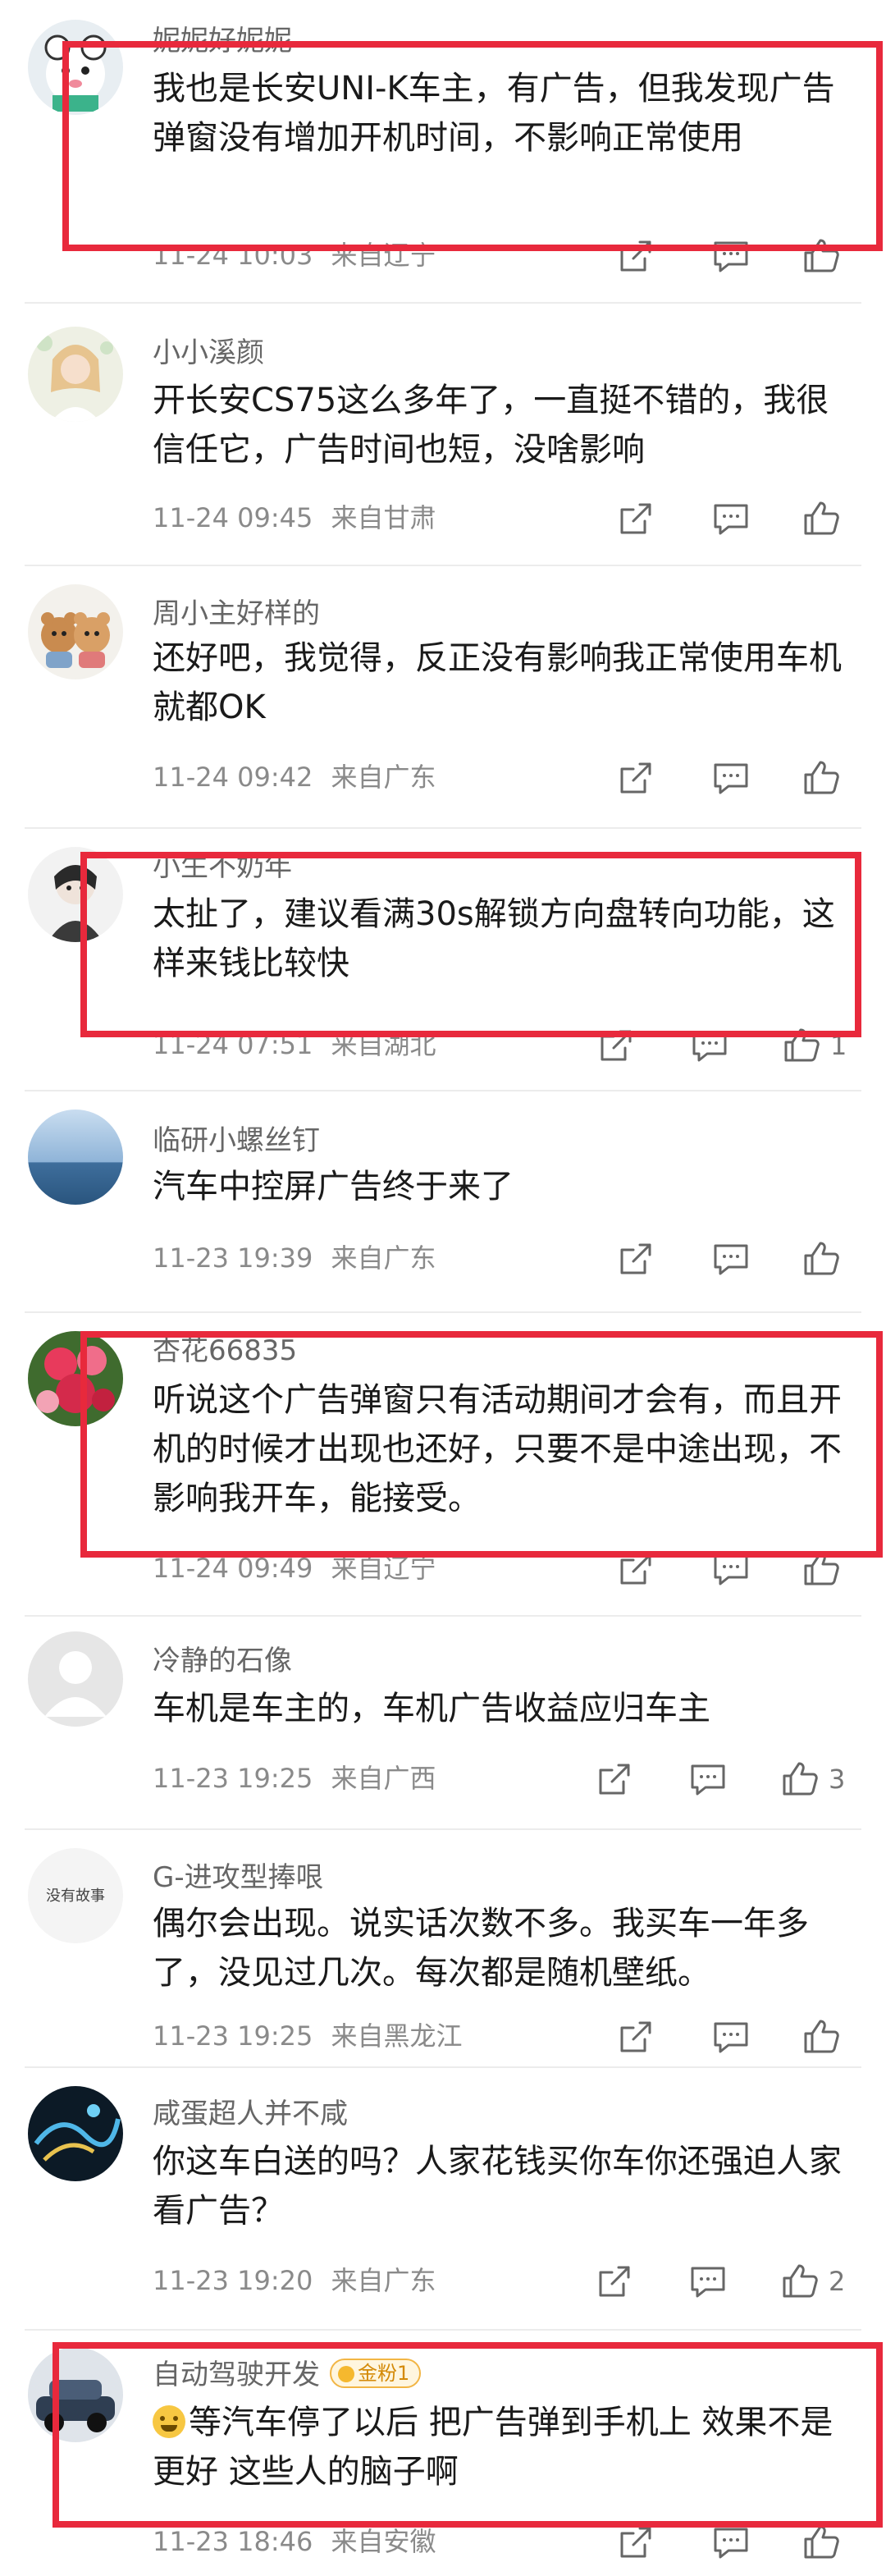  I want to click on username: 咸蛋超人并不咸, so click(251, 2111).